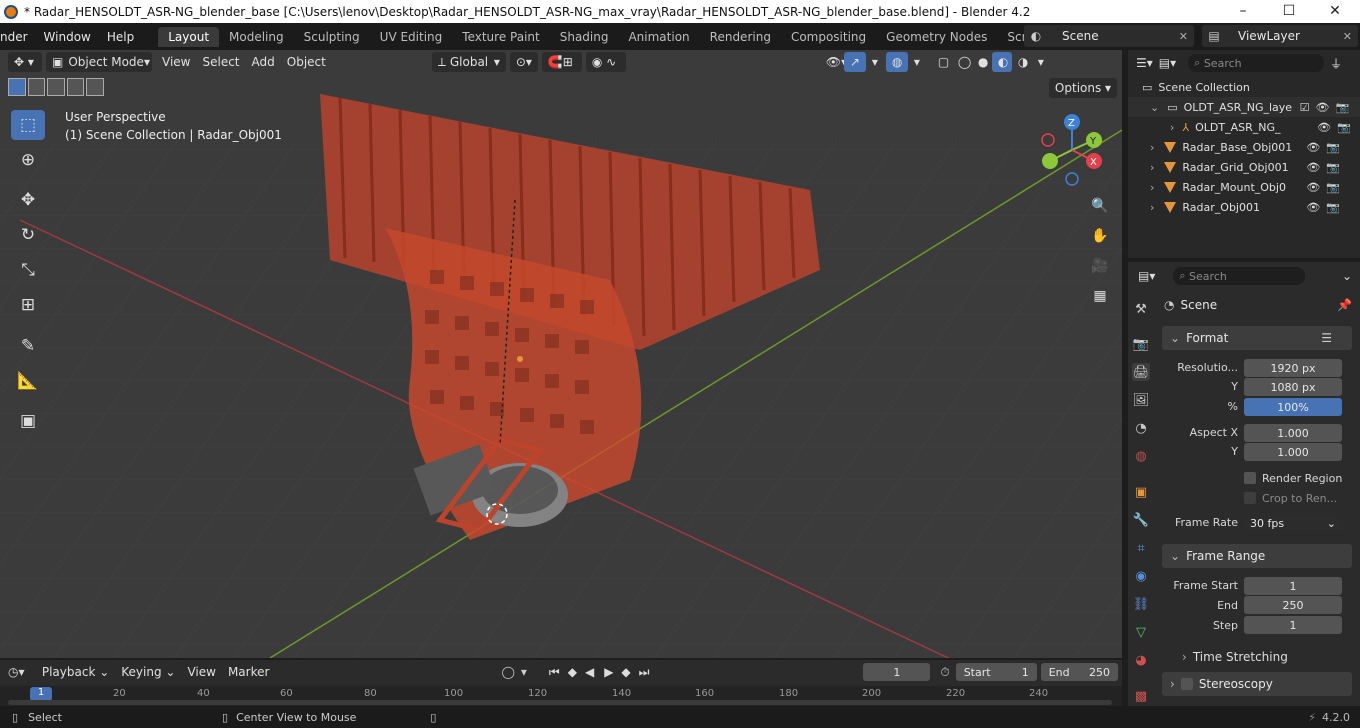  I want to click on physics-tab-icon: ◉, so click(1141, 576).